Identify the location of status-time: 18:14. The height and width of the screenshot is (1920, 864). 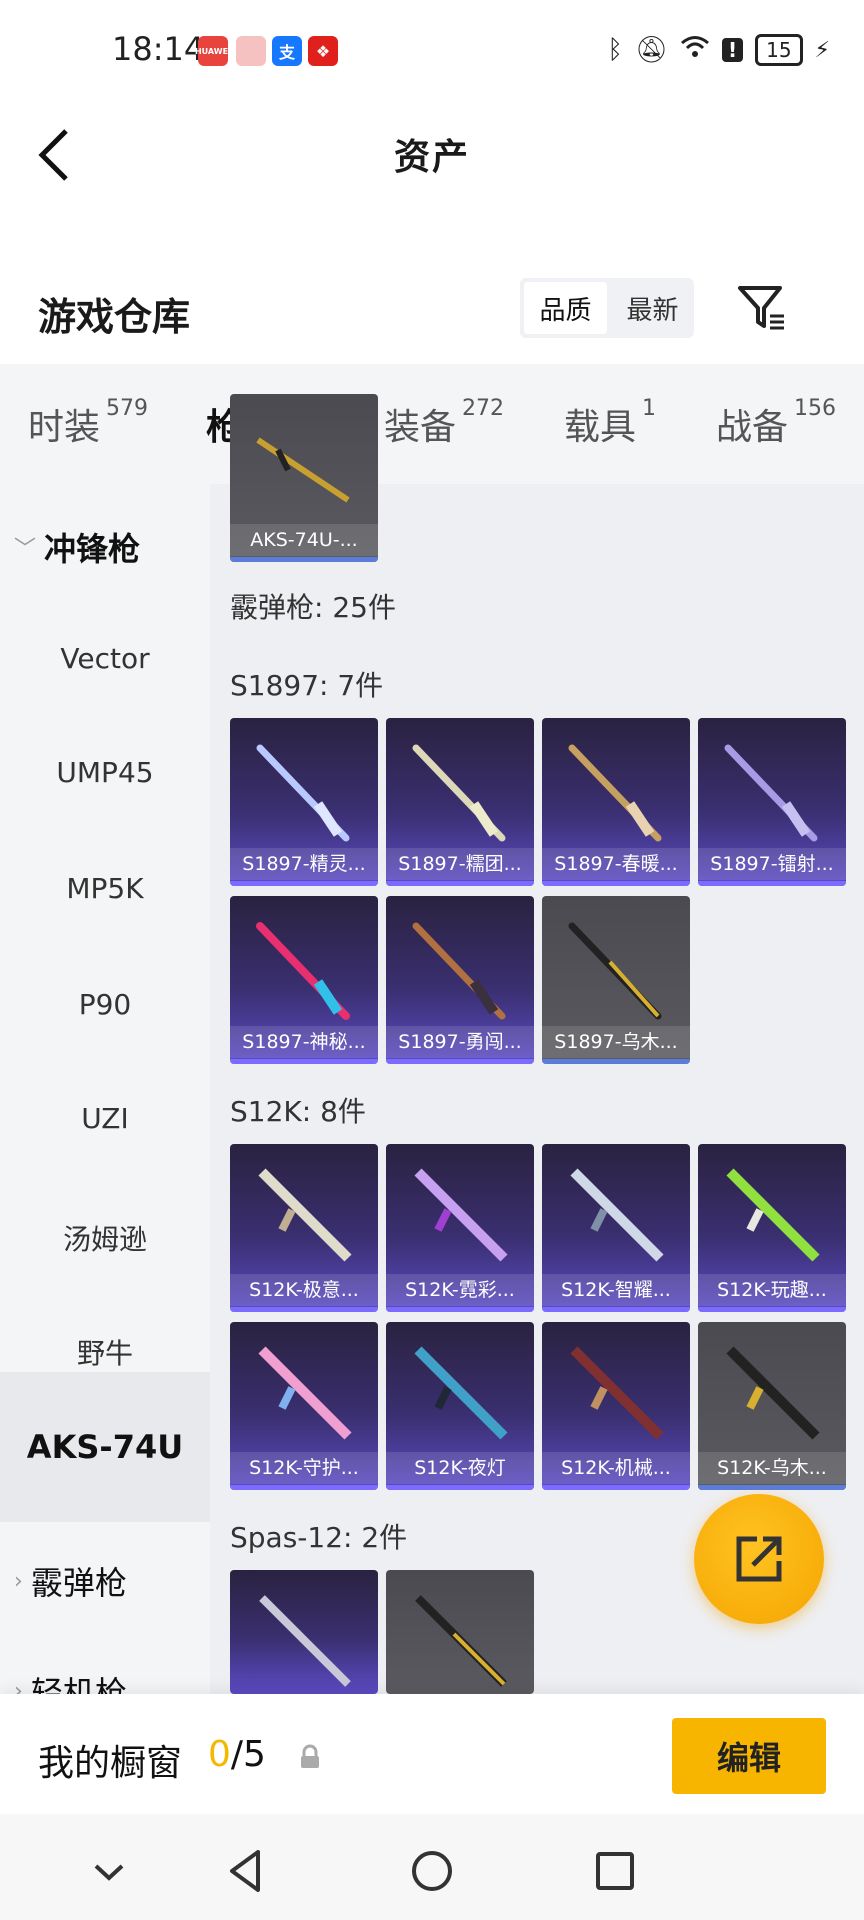
(158, 49).